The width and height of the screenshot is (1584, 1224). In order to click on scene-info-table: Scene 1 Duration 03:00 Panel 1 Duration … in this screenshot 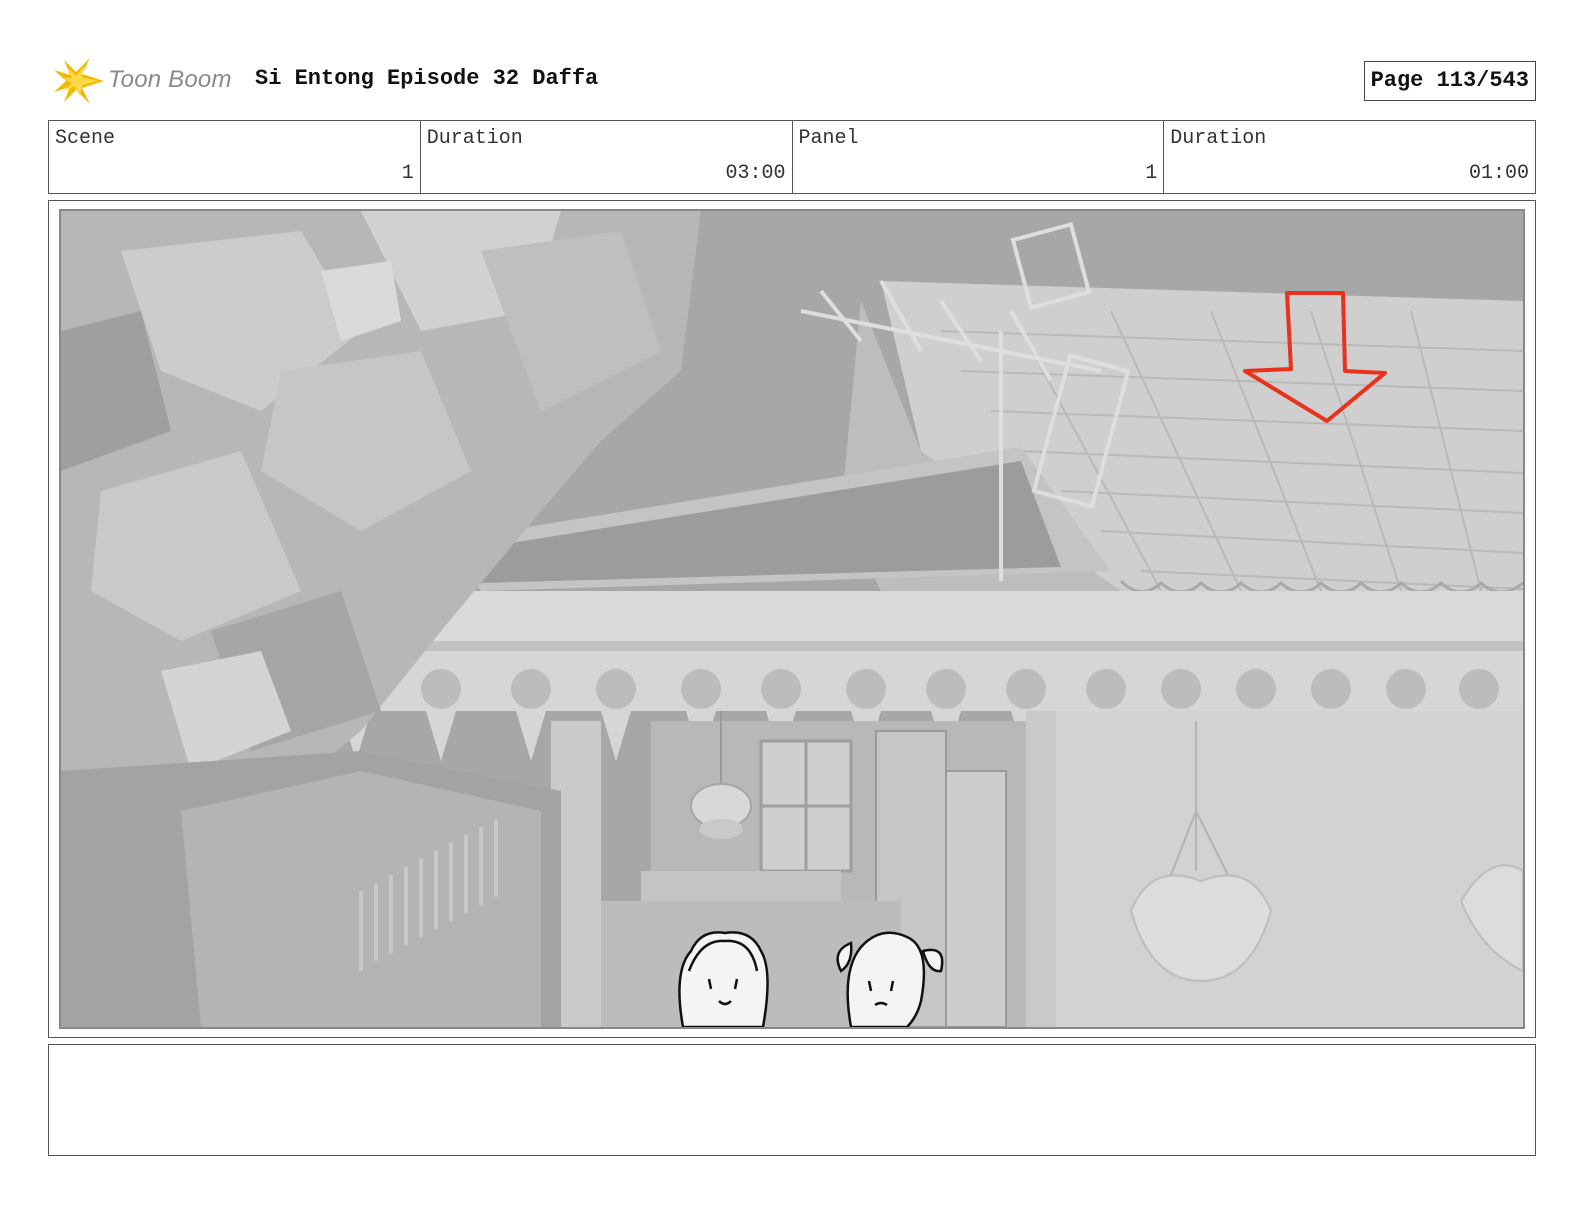, I will do `click(792, 157)`.